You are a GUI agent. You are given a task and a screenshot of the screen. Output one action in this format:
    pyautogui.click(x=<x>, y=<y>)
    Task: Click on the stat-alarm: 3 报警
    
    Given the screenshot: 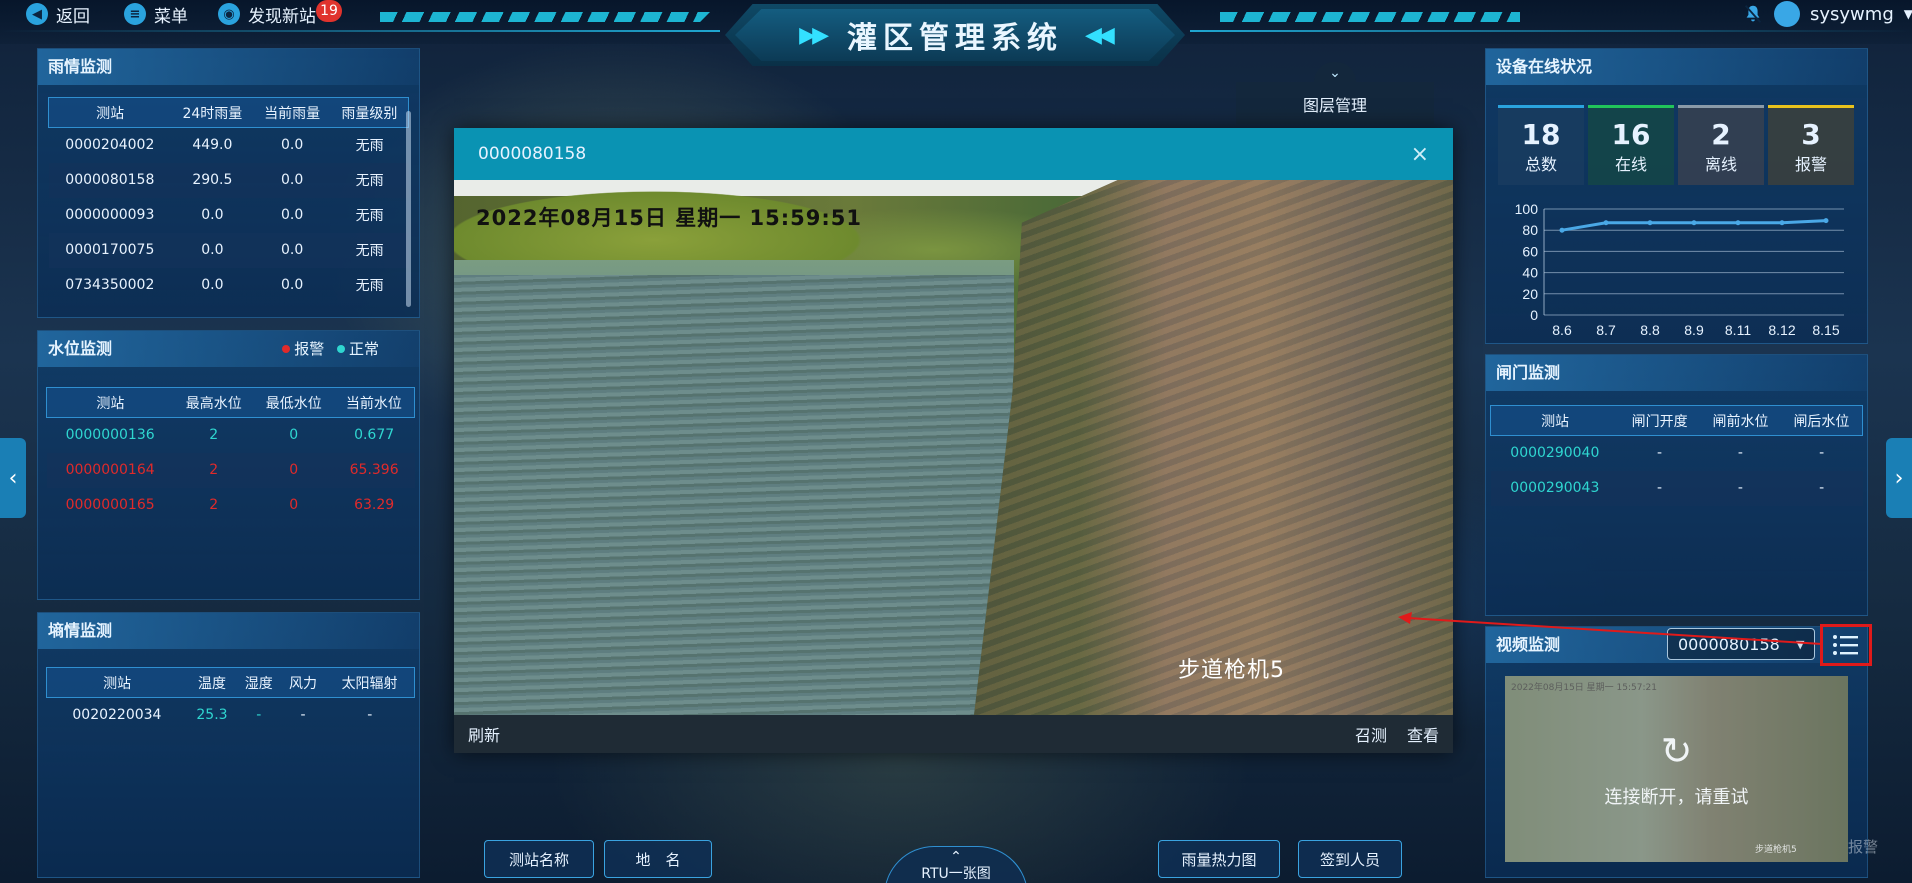 What is the action you would take?
    pyautogui.click(x=1811, y=145)
    